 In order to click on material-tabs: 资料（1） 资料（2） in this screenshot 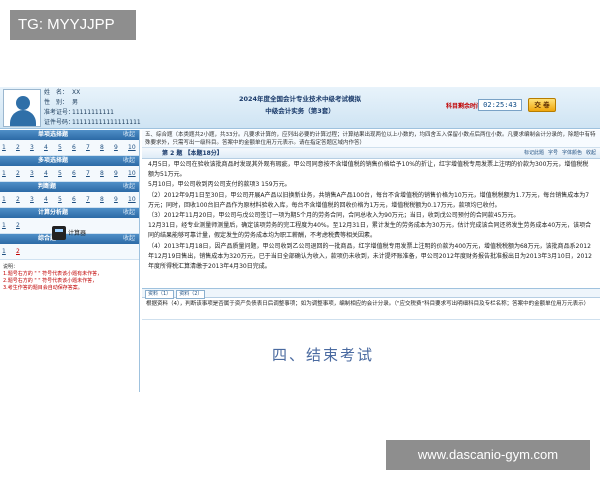, I will do `click(371, 294)`.